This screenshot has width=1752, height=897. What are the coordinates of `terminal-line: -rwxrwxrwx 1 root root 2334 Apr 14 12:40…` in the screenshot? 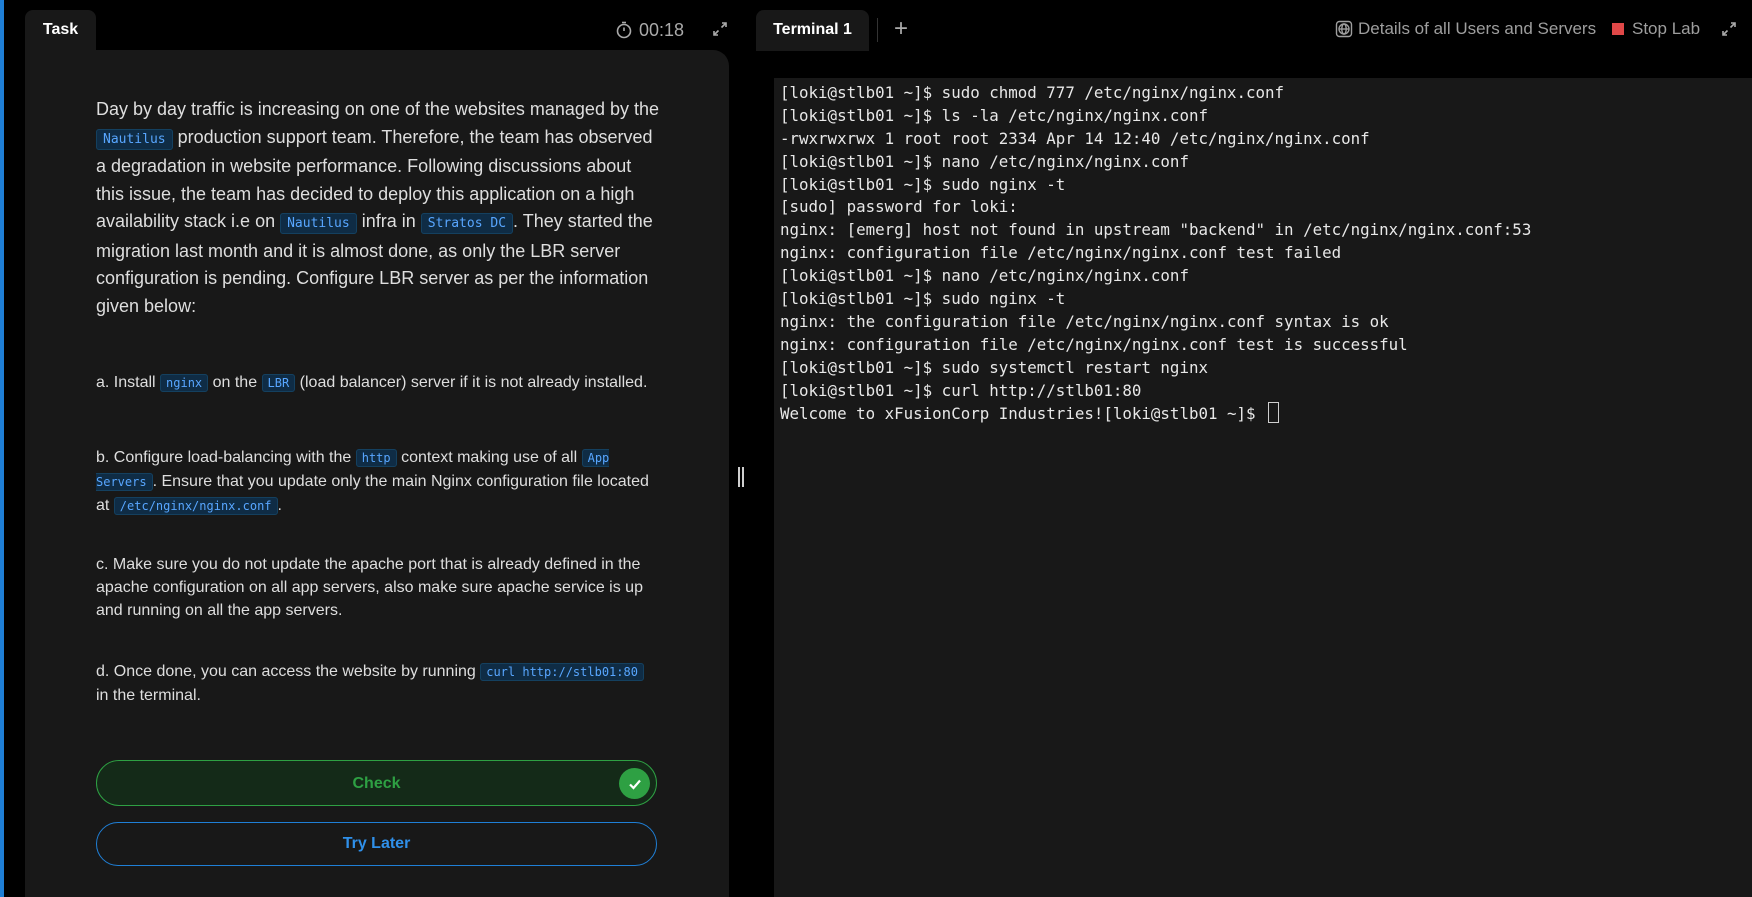 It's located at (1155, 139).